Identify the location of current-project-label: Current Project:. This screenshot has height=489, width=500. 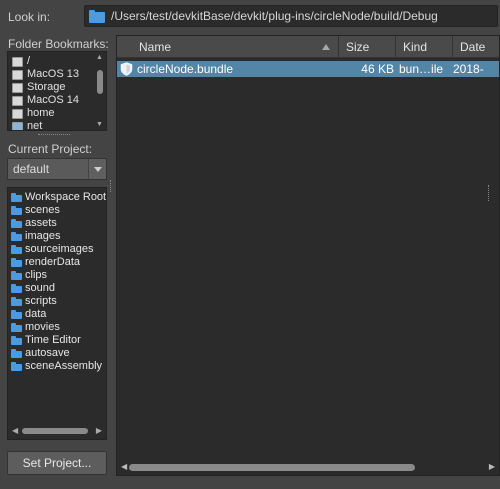
(50, 149).